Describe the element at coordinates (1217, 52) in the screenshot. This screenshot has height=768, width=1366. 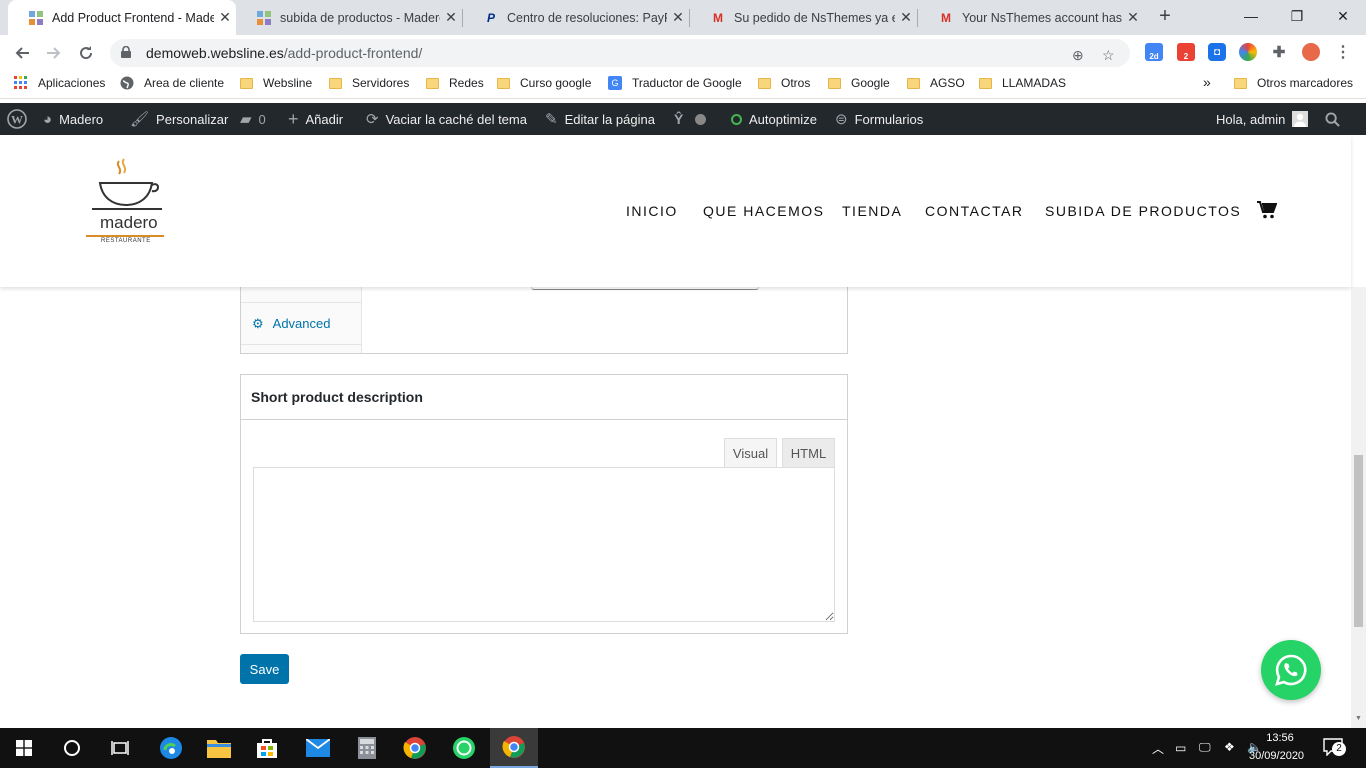
I see `chat-extension-icon: ◘` at that location.